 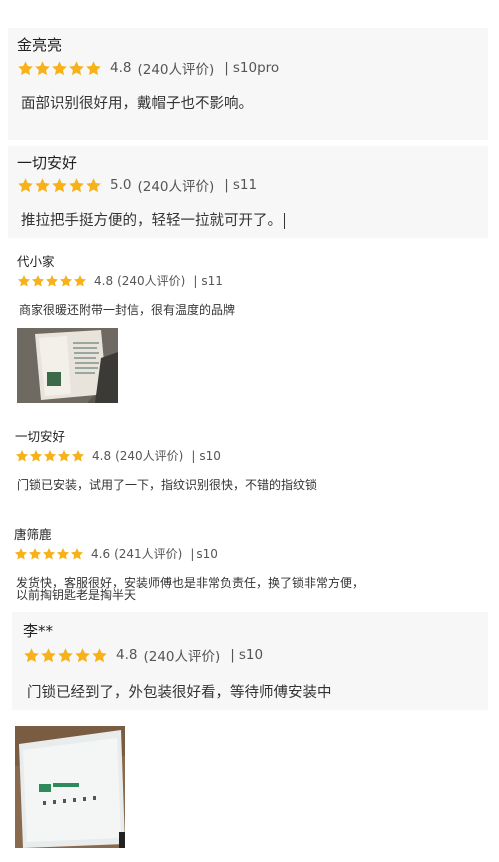 I want to click on review-text-content: 推拉把手挺方便的，轻轻一拉就可开了。, so click(x=151, y=221).